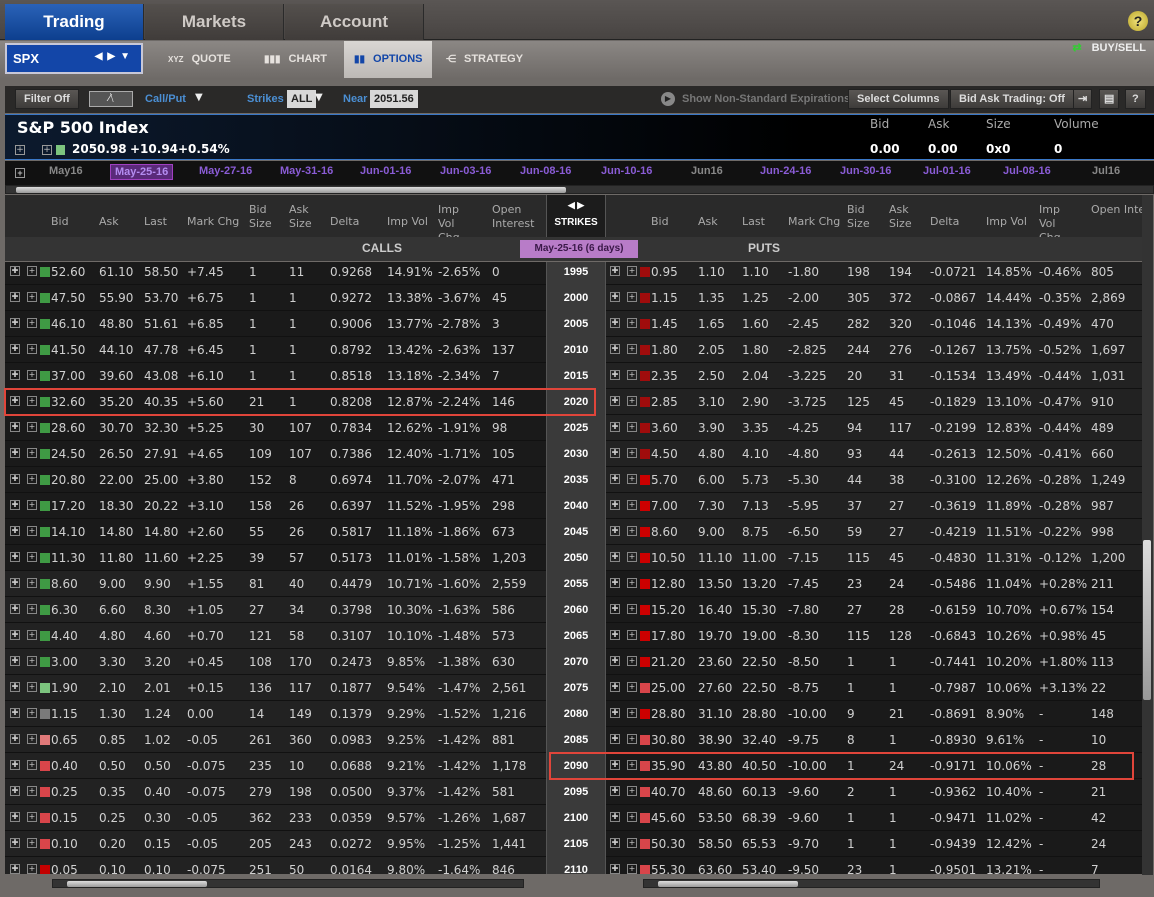 The height and width of the screenshot is (897, 1154). What do you see at coordinates (60, 222) in the screenshot?
I see `calls-col-bid: Bid` at bounding box center [60, 222].